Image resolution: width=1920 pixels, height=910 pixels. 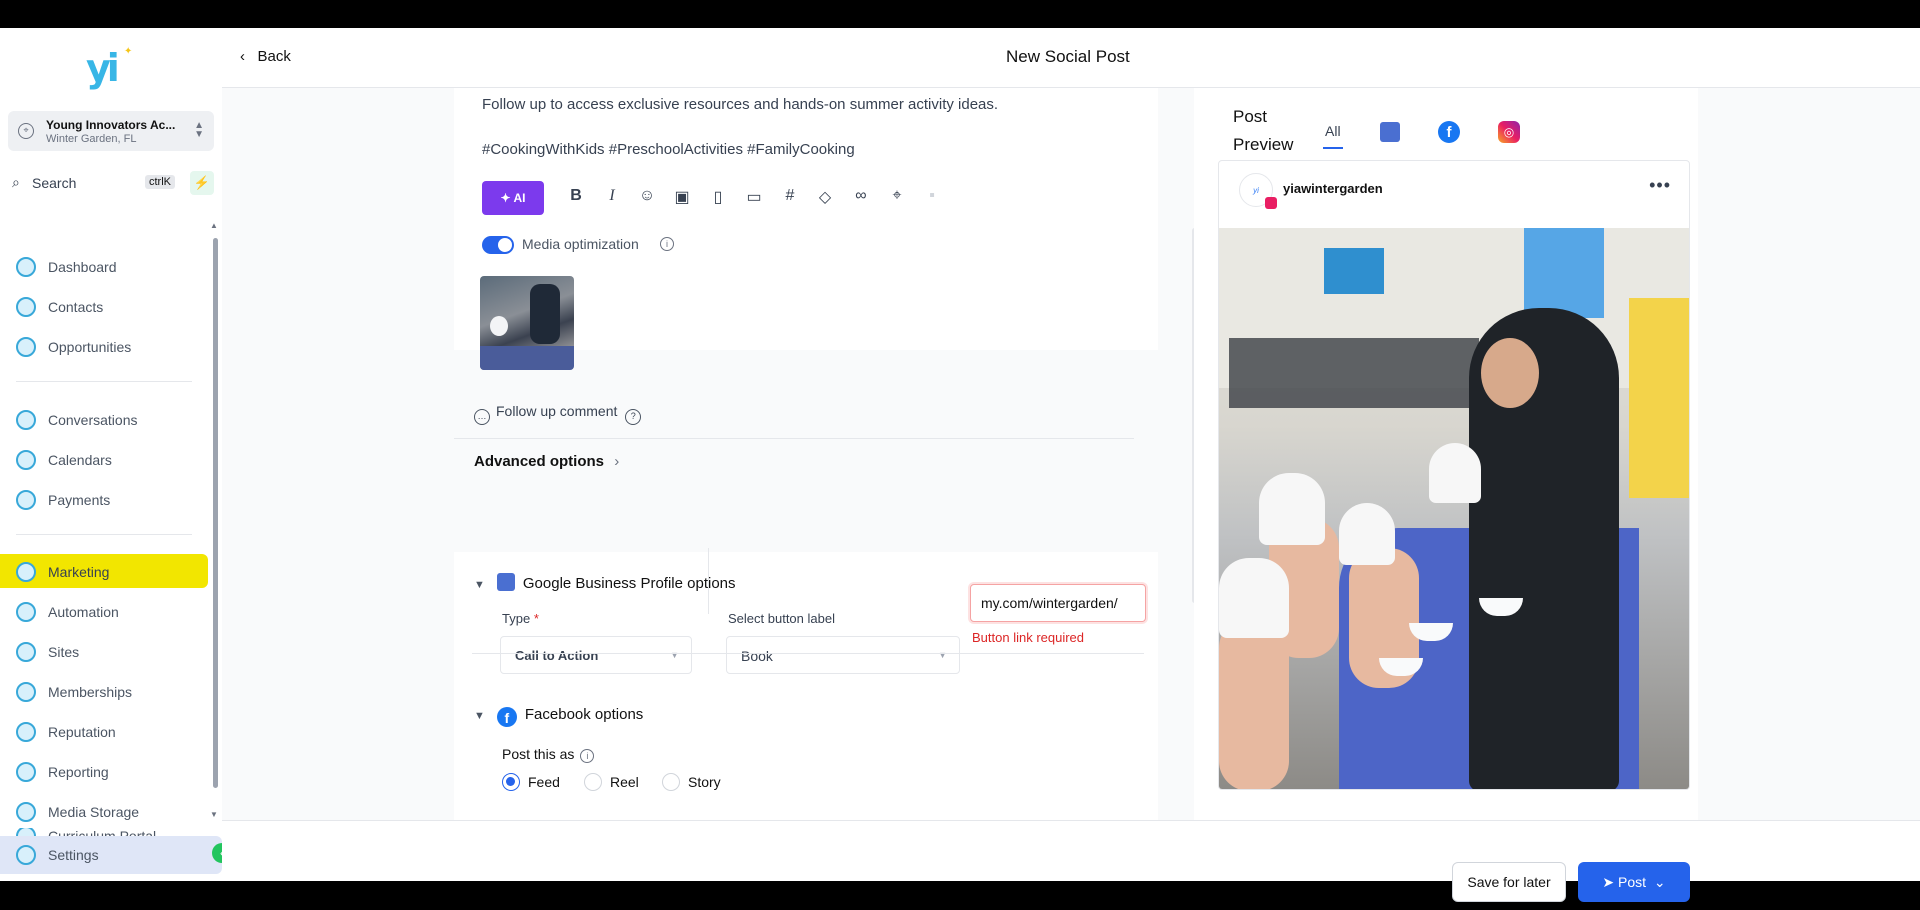 I want to click on post-label: Post, so click(x=1632, y=882).